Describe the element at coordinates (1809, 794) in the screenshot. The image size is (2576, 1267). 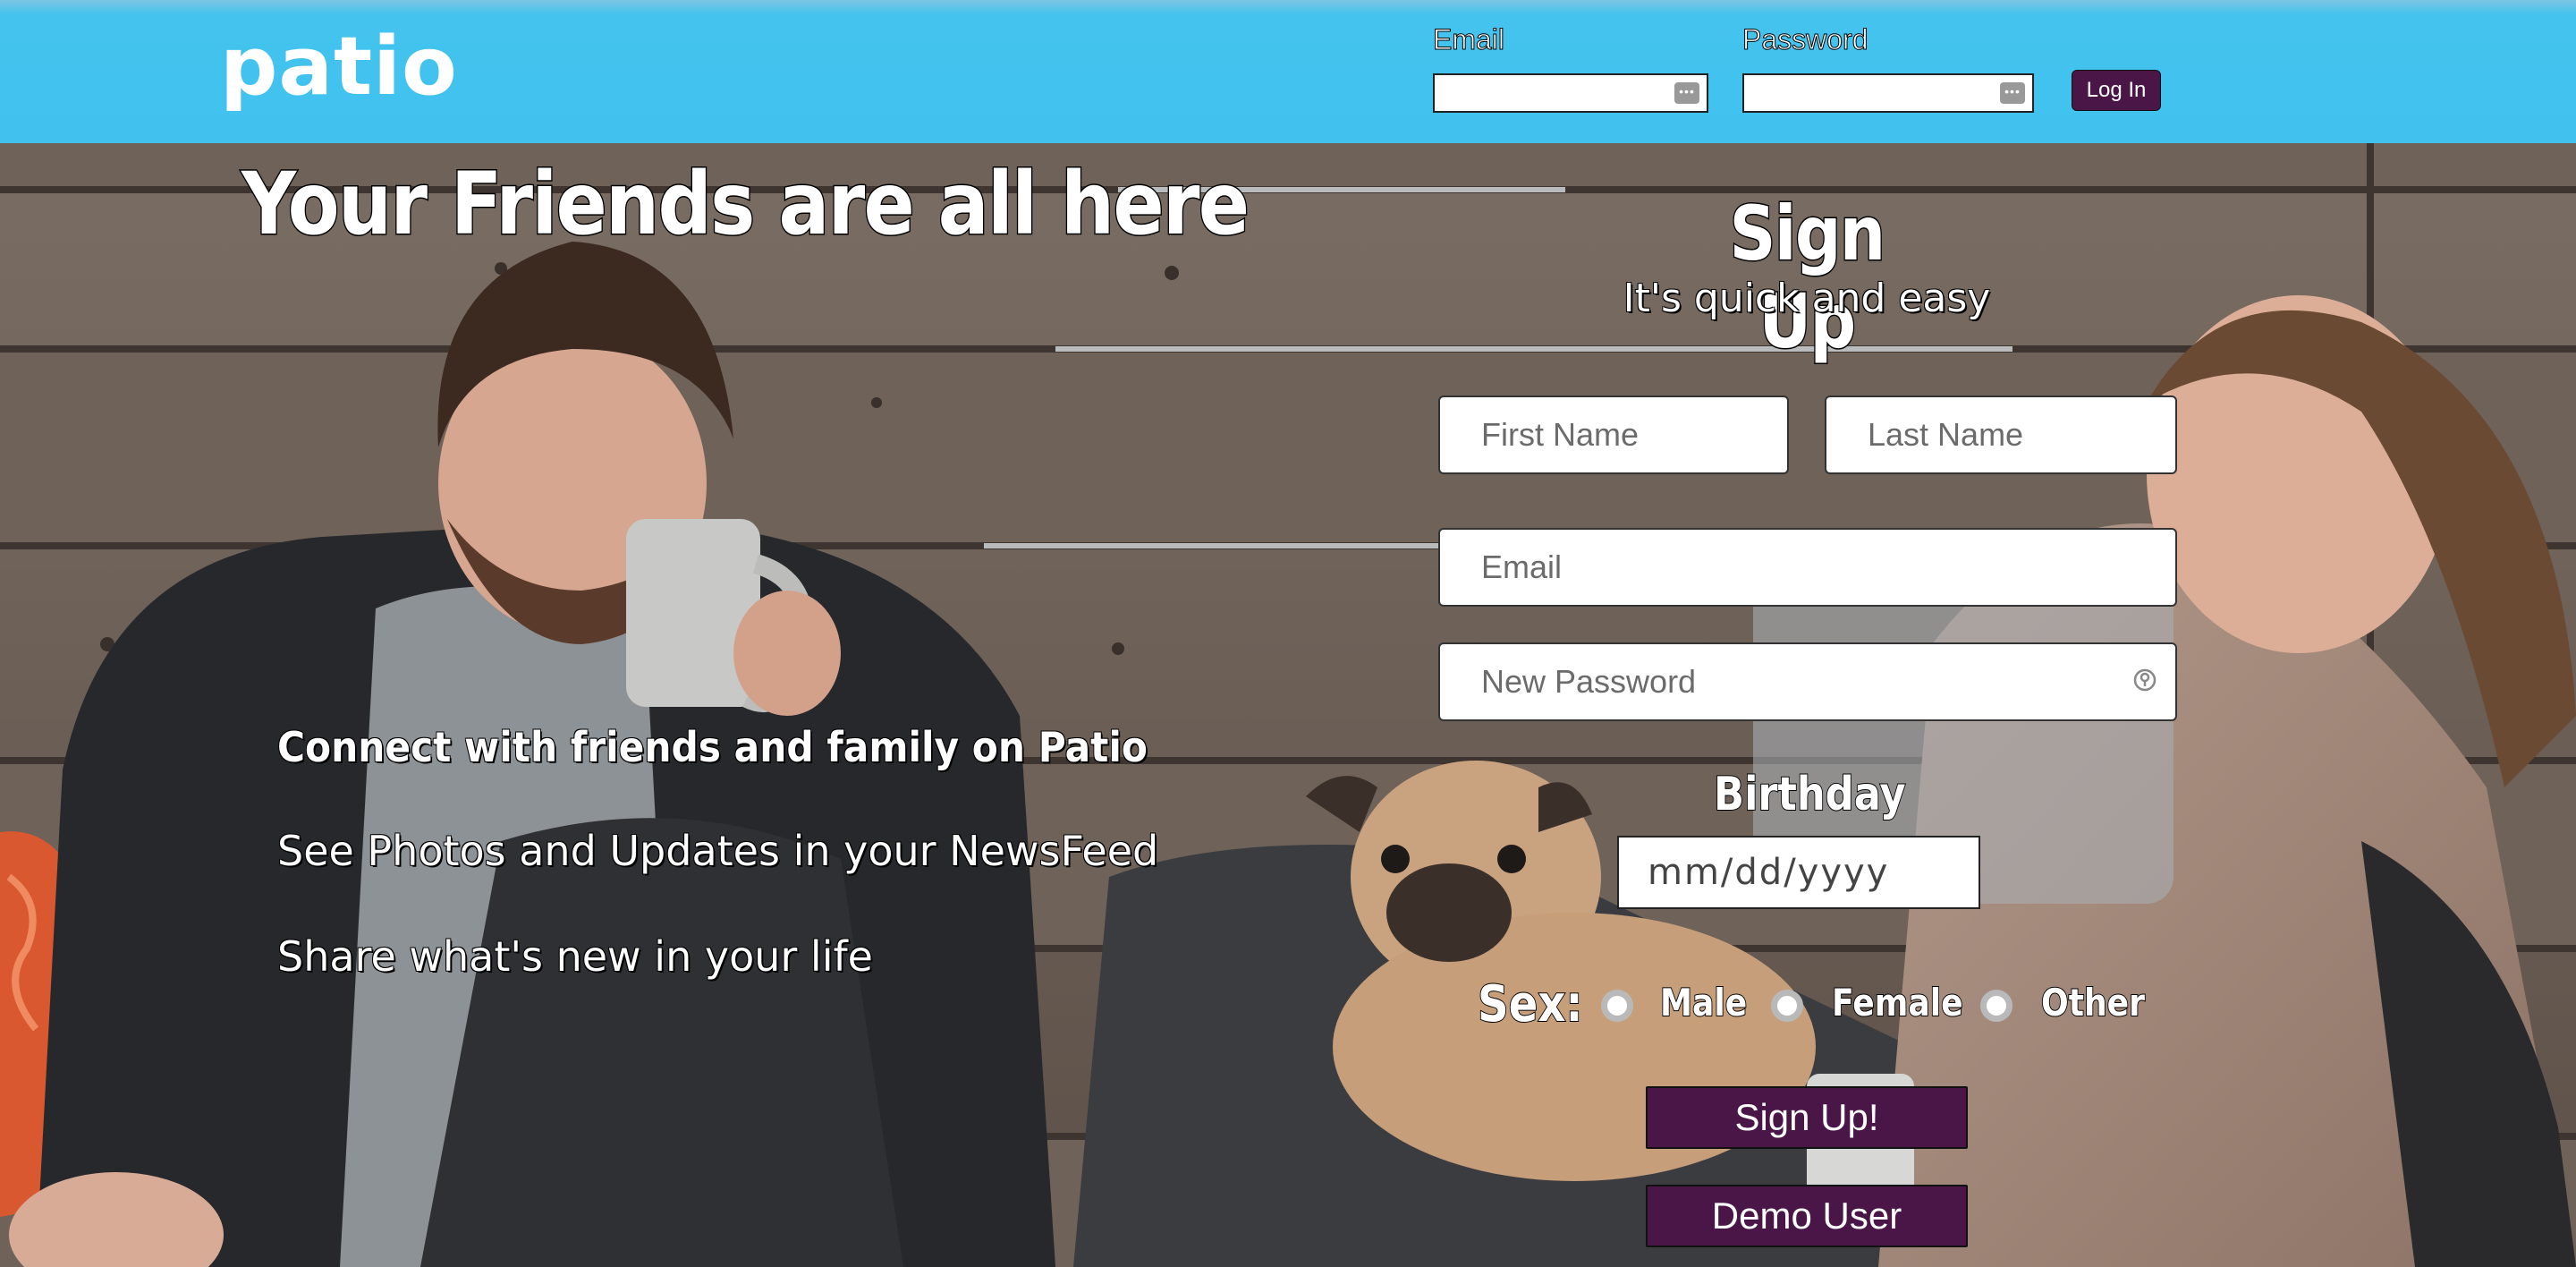
I see `birthday-label: Birthday` at that location.